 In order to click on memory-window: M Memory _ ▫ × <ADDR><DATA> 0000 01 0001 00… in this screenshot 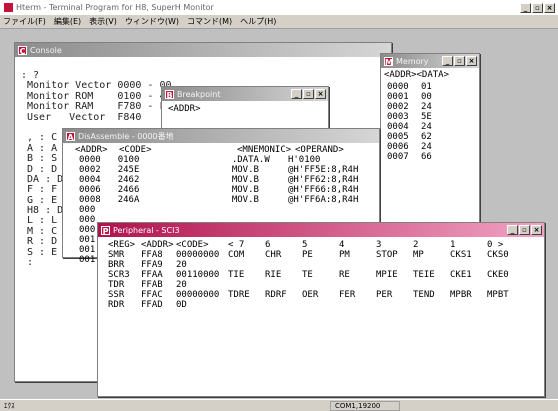, I will do `click(430, 138)`.